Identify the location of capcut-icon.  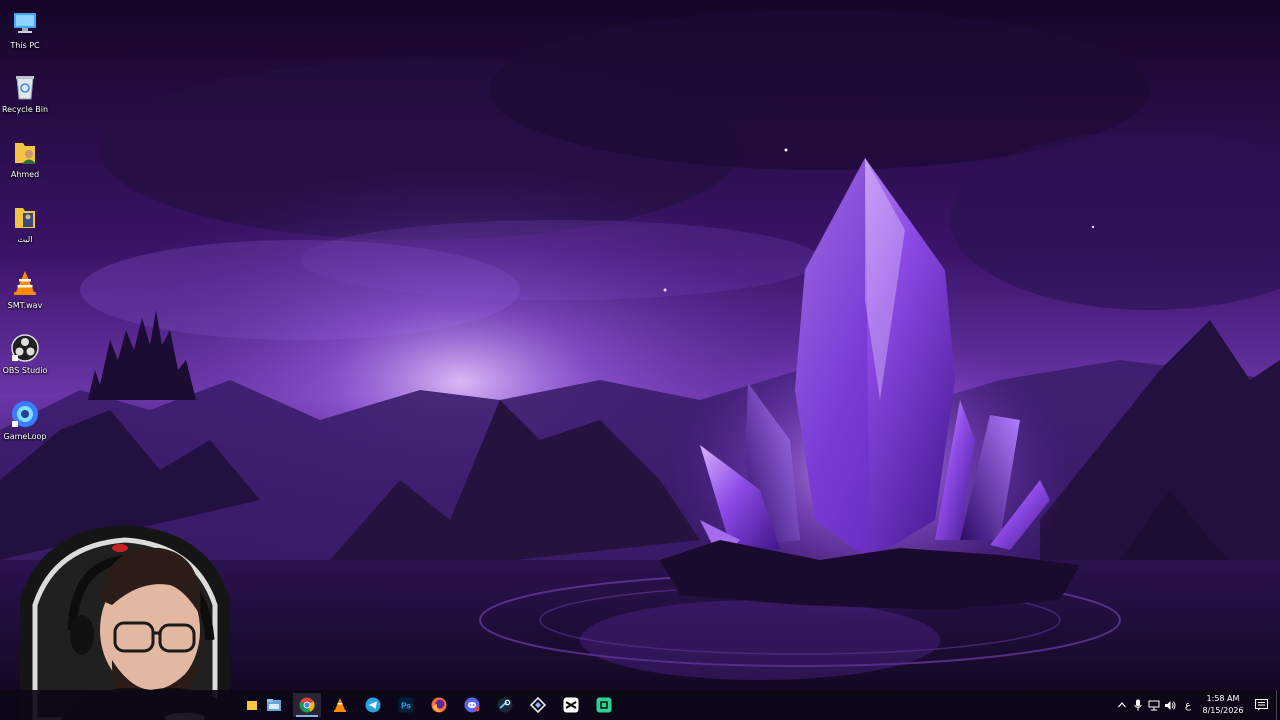
(571, 705).